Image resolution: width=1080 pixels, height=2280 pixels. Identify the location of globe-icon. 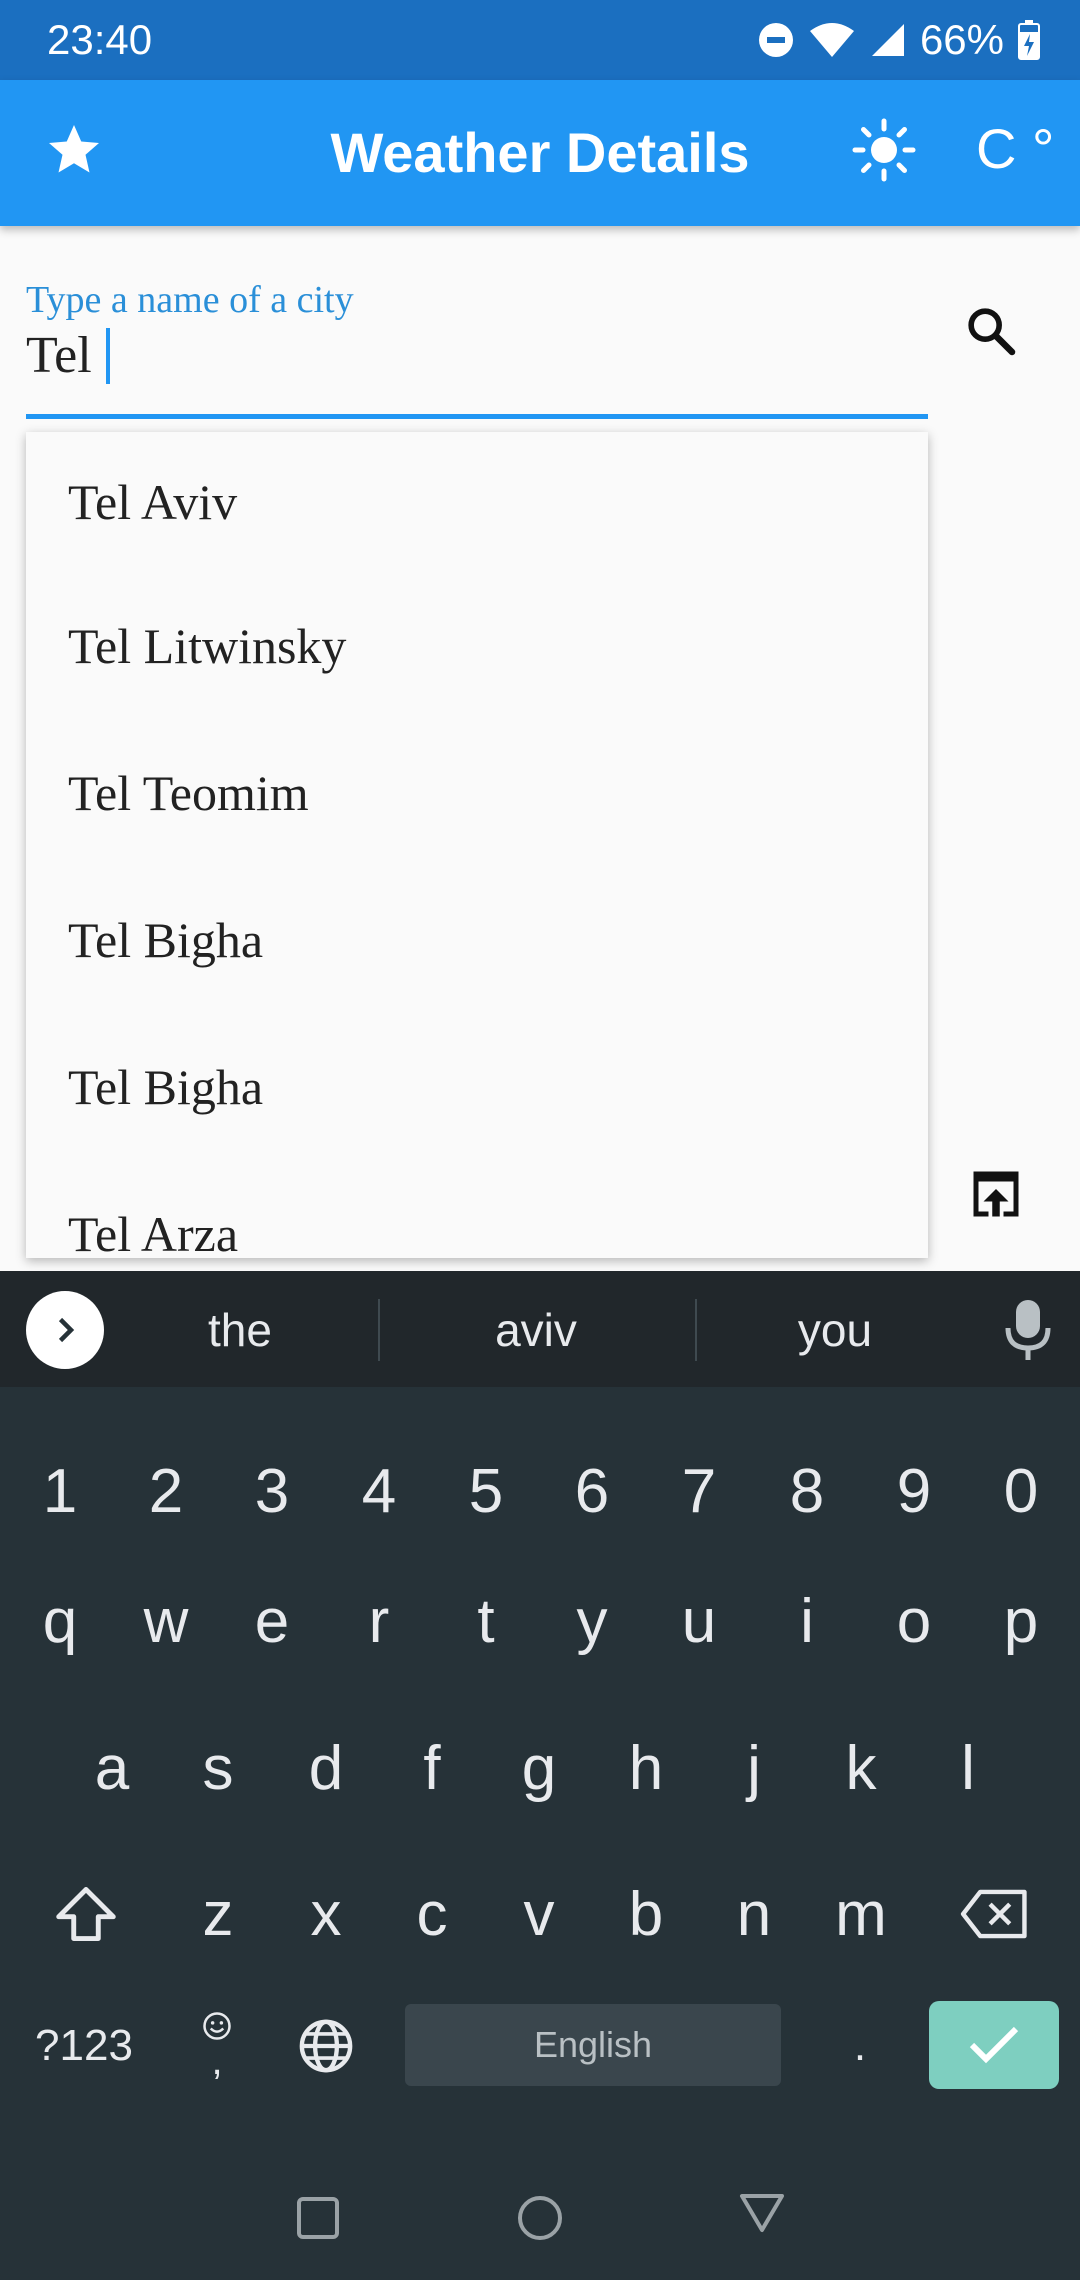
(326, 2045).